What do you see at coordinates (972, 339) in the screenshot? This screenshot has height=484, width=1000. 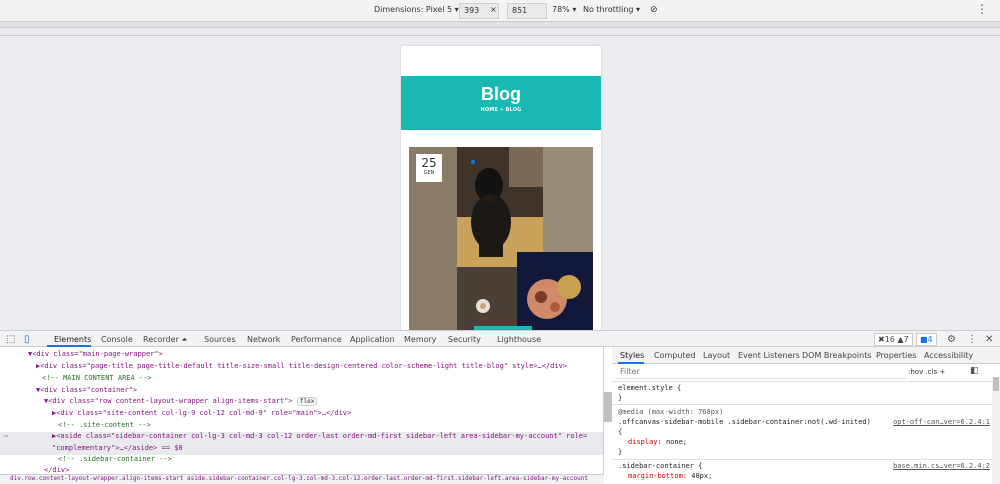 I see `more-menu-icon: ⋮` at bounding box center [972, 339].